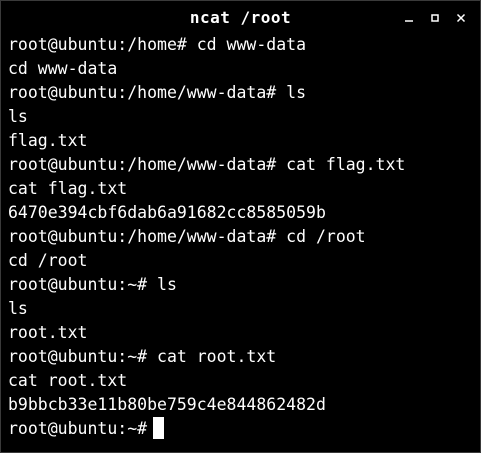 This screenshot has height=453, width=481. What do you see at coordinates (142, 356) in the screenshot?
I see `terminal-line: root@ubuntu:~# cat root.txt` at bounding box center [142, 356].